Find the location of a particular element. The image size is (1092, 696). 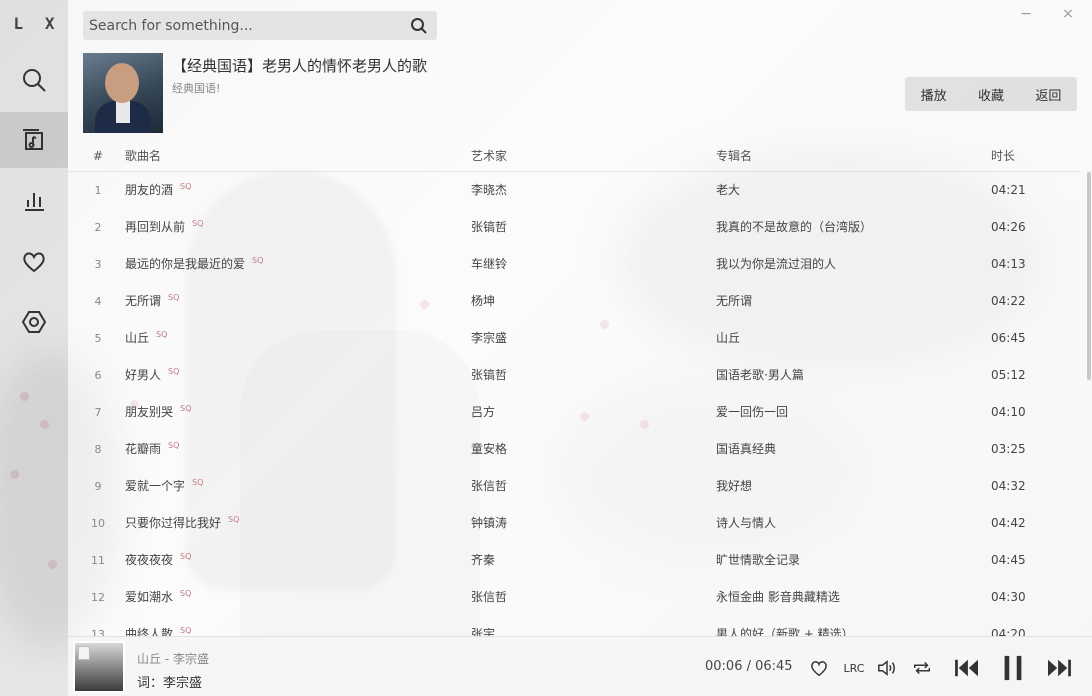

song-album: 国语真经典 is located at coordinates (746, 449).